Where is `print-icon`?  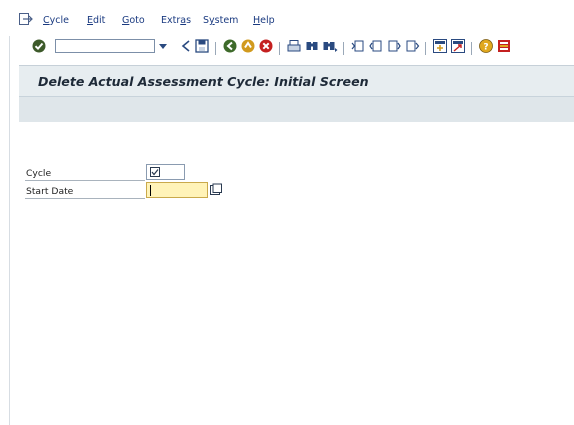
print-icon is located at coordinates (294, 46).